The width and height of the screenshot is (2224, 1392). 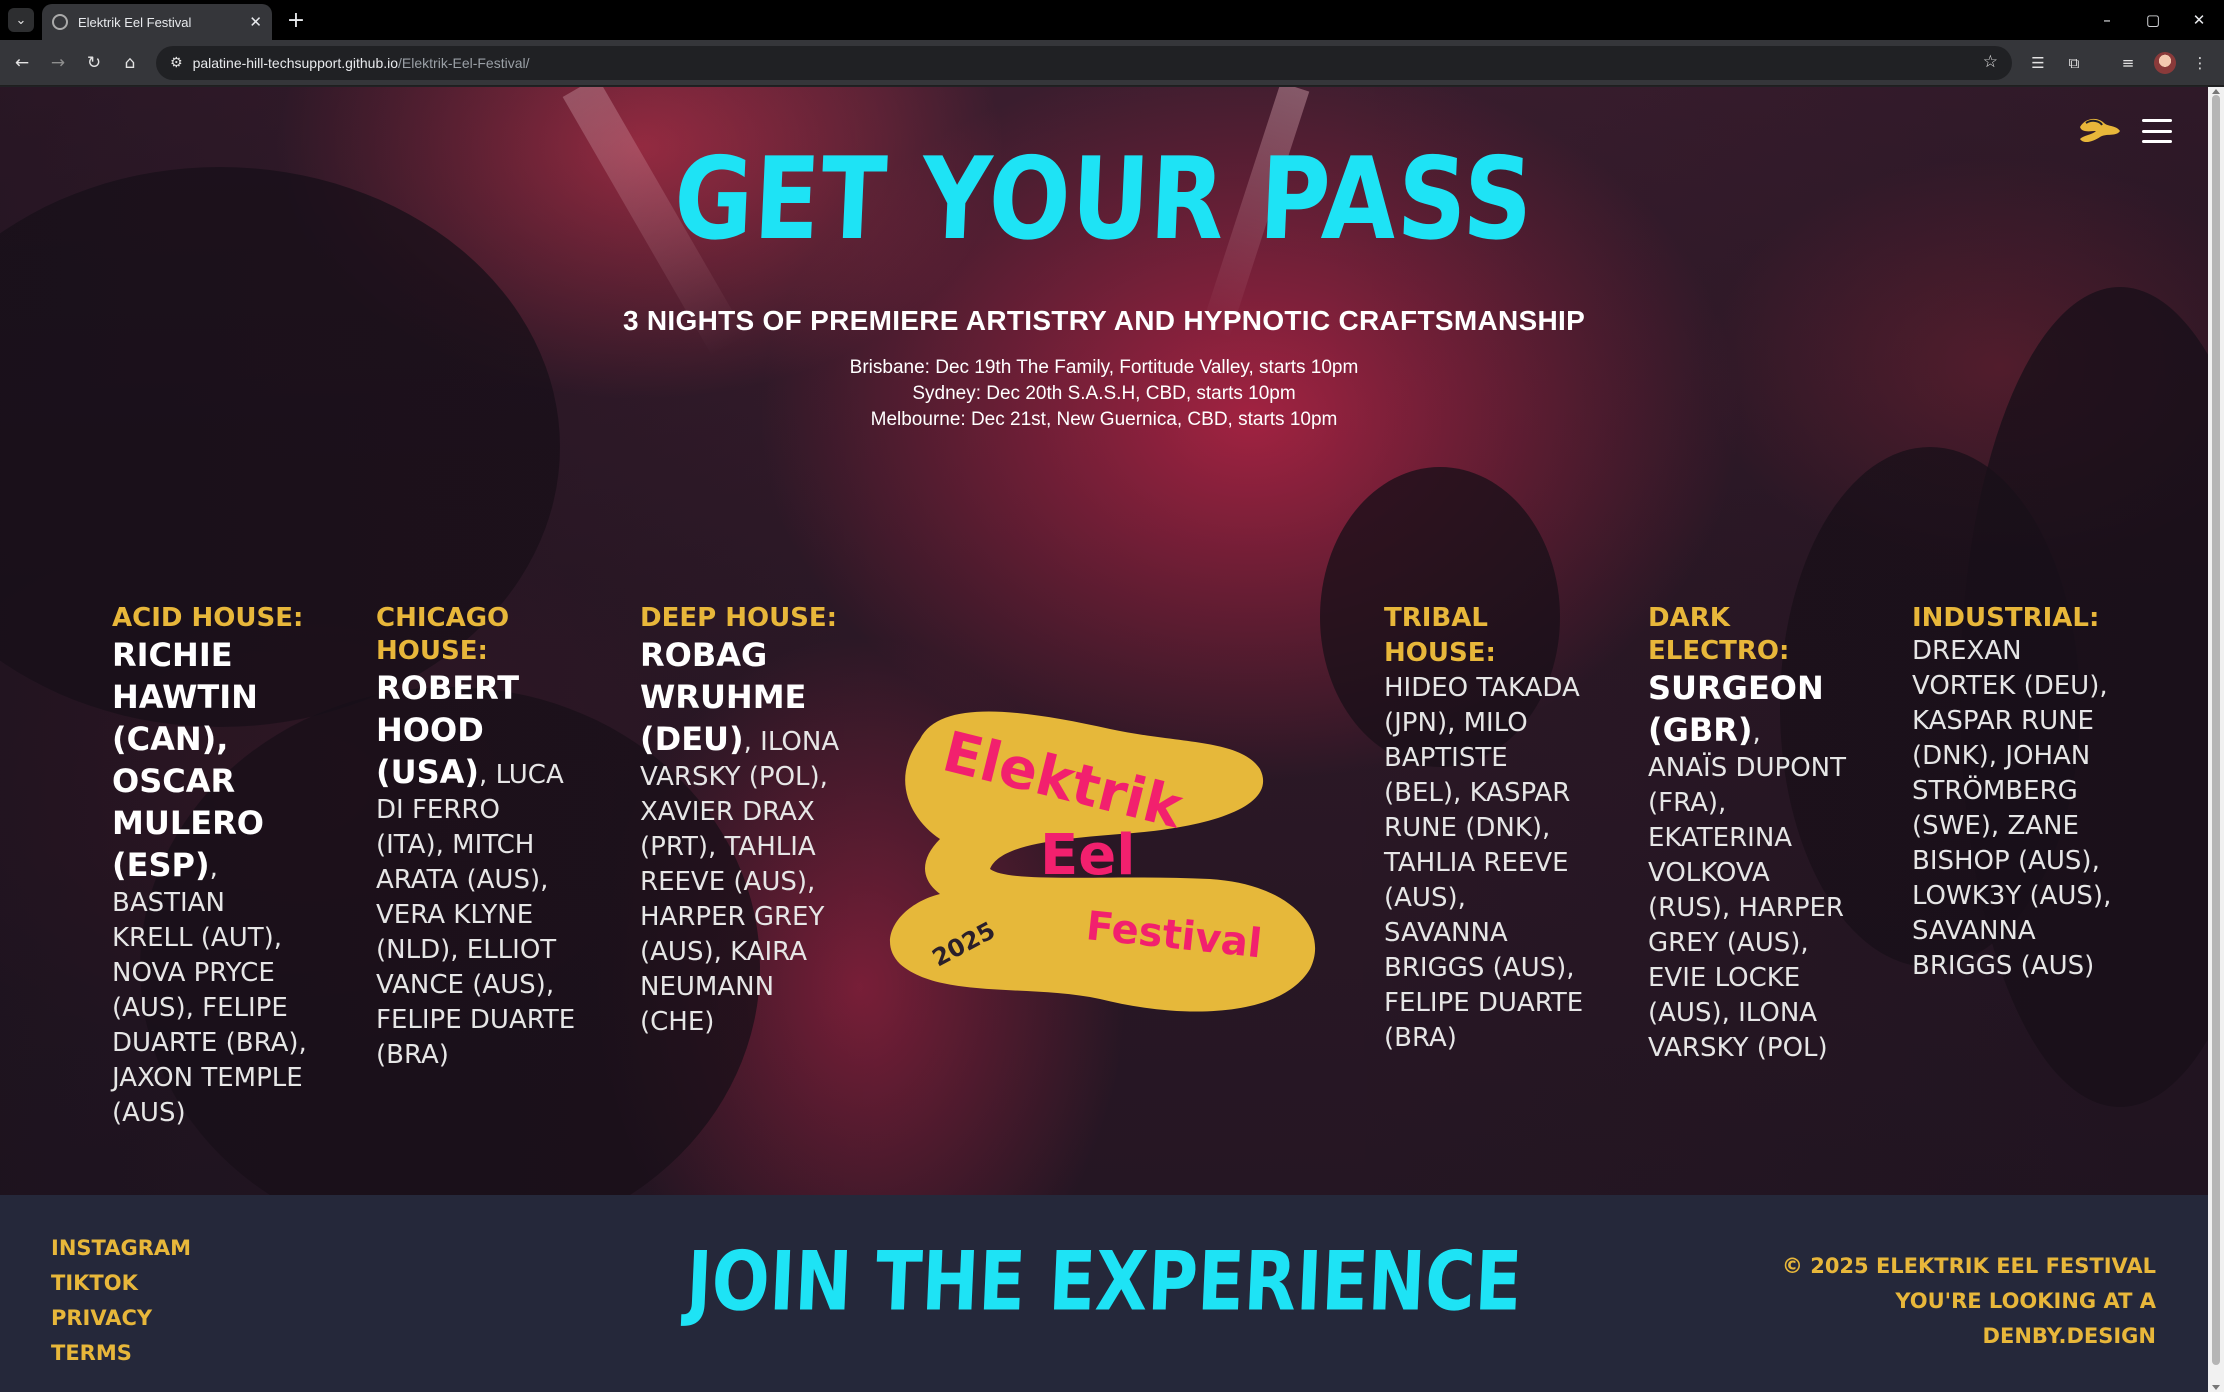 What do you see at coordinates (121, 1353) in the screenshot?
I see `terms-link: Terms` at bounding box center [121, 1353].